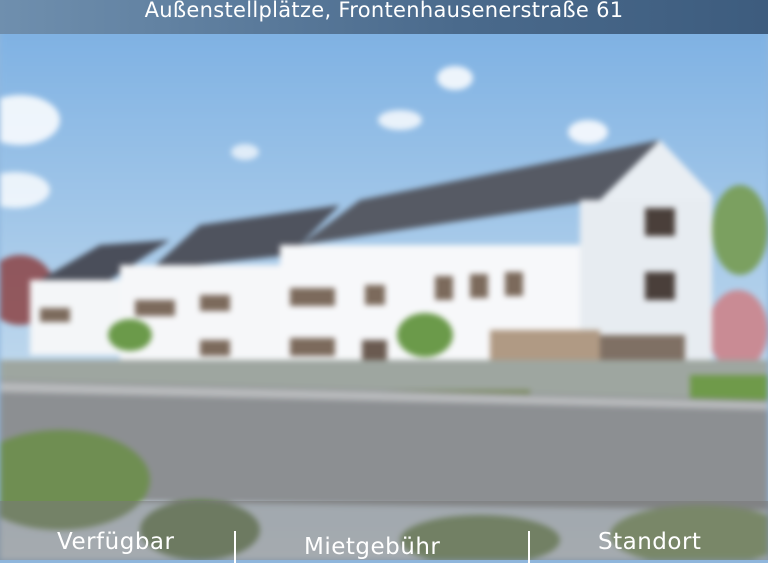  What do you see at coordinates (384, 532) in the screenshot?
I see `tab-bar: Verfügbar Mietgebühr Standort` at bounding box center [384, 532].